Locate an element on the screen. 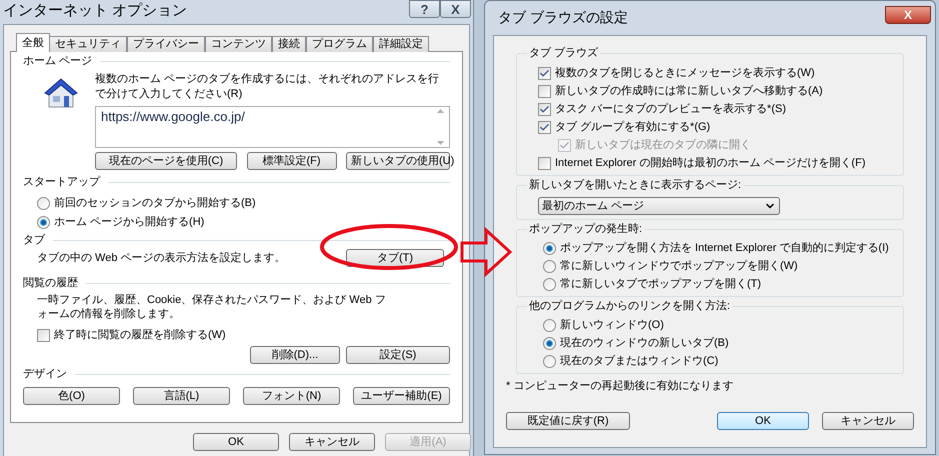 The width and height of the screenshot is (939, 456). dialog-button: 色(O) is located at coordinates (71, 396).